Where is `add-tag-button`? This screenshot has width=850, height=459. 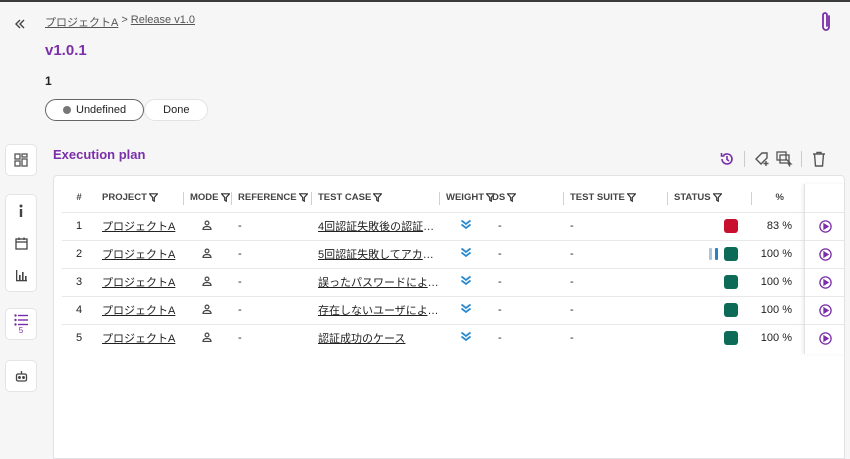 add-tag-button is located at coordinates (762, 159).